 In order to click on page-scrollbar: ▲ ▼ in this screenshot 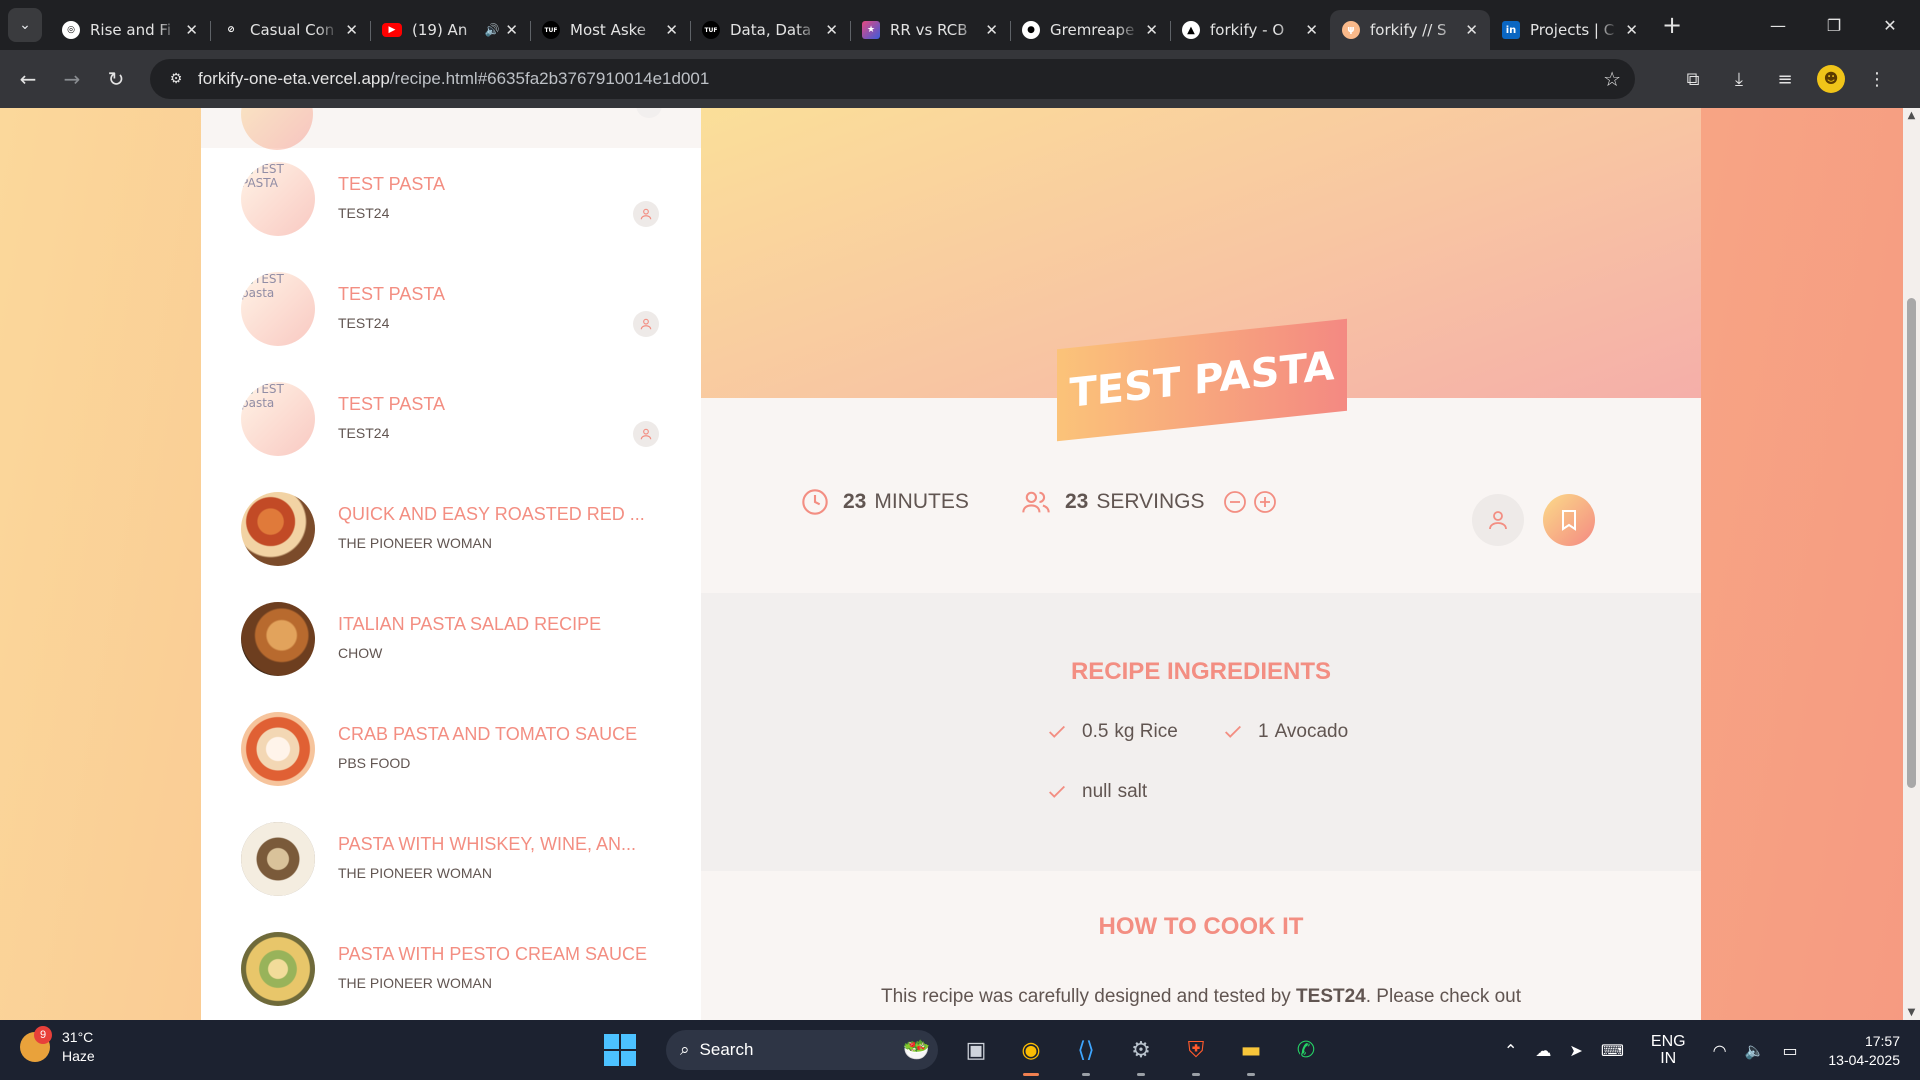, I will do `click(1911, 564)`.